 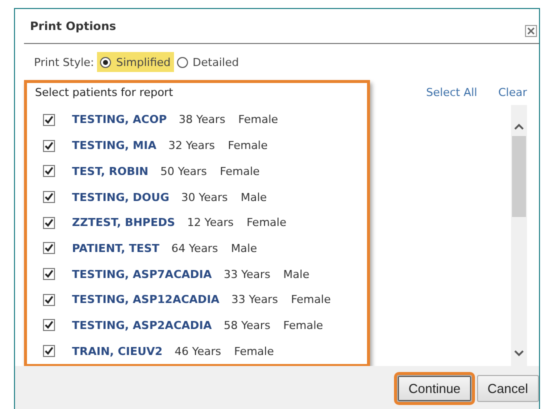 I want to click on patient-age: 30 Years, so click(x=204, y=197).